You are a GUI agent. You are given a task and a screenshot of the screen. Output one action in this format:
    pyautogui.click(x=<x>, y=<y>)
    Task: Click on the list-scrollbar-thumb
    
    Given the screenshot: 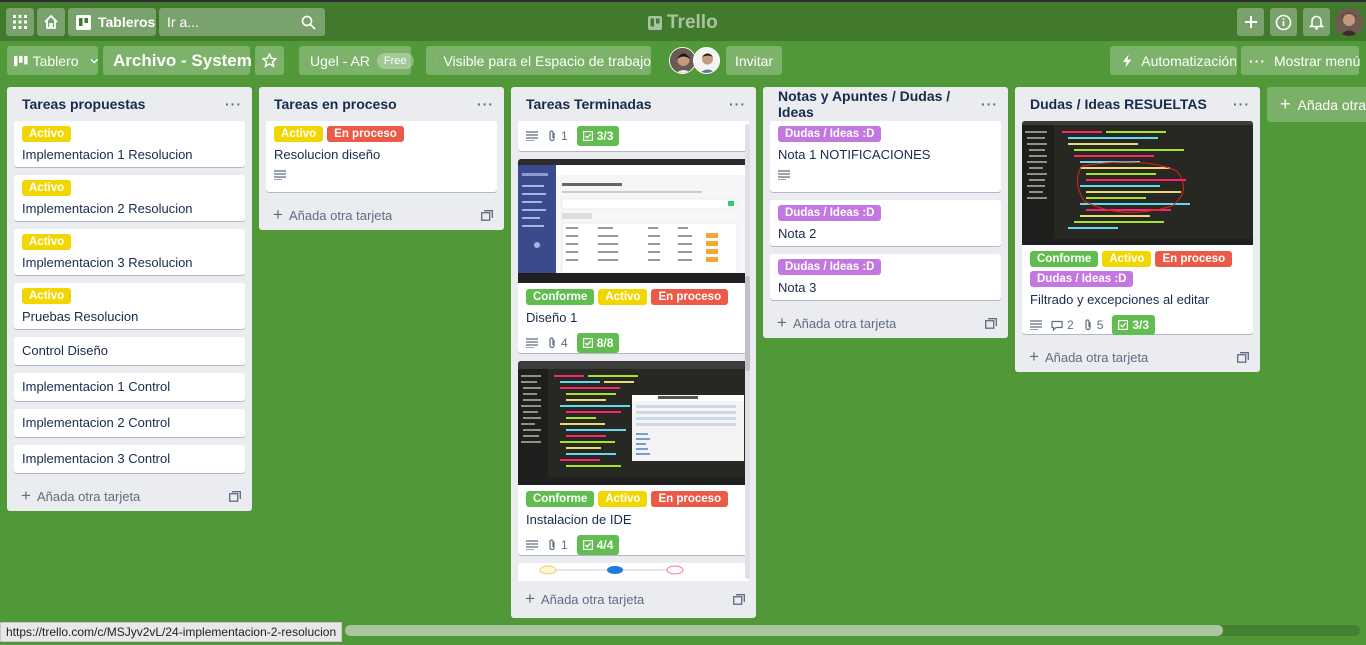 What is the action you would take?
    pyautogui.click(x=747, y=323)
    